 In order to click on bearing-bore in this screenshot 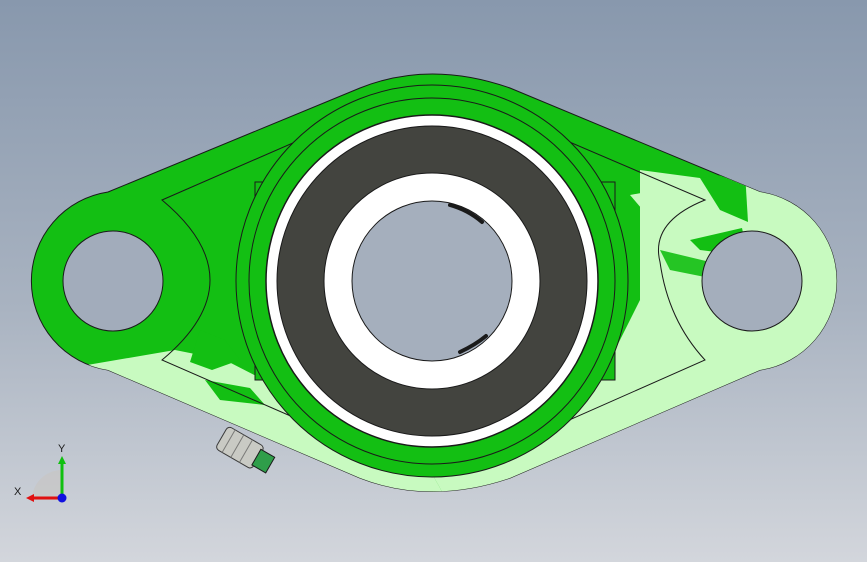, I will do `click(432, 281)`.